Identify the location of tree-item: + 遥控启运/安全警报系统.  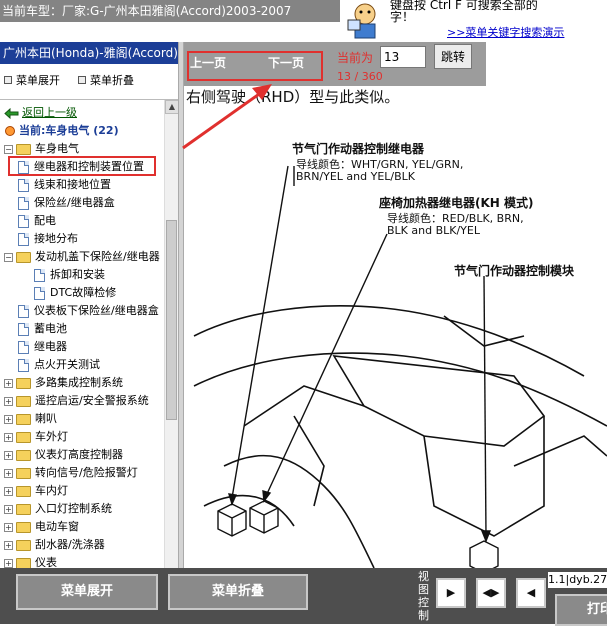
(76, 401).